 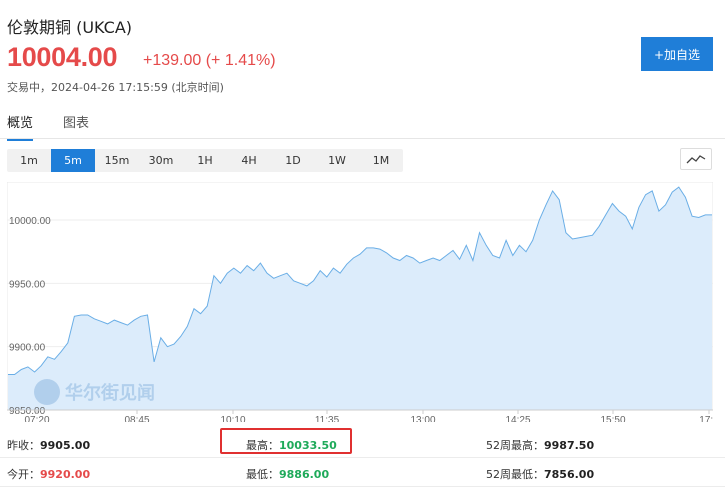 What do you see at coordinates (62, 57) in the screenshot?
I see `last-price: 10004.00` at bounding box center [62, 57].